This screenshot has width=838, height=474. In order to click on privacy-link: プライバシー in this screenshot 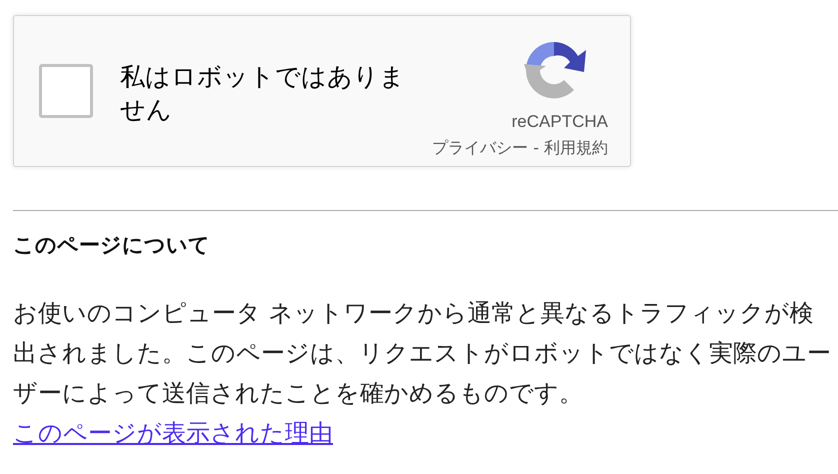, I will do `click(480, 148)`.